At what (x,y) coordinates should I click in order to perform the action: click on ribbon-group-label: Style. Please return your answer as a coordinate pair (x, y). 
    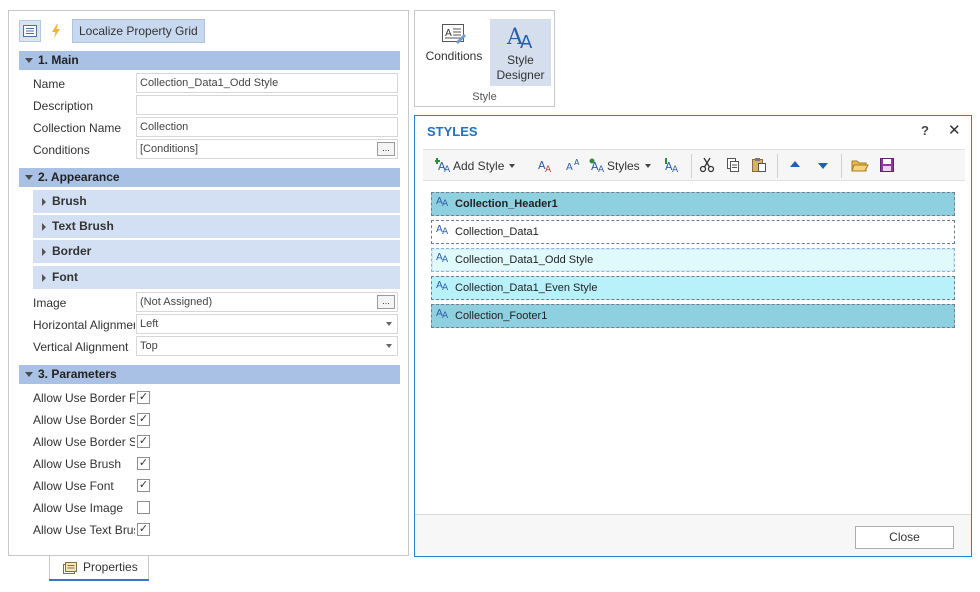
    Looking at the image, I should click on (484, 97).